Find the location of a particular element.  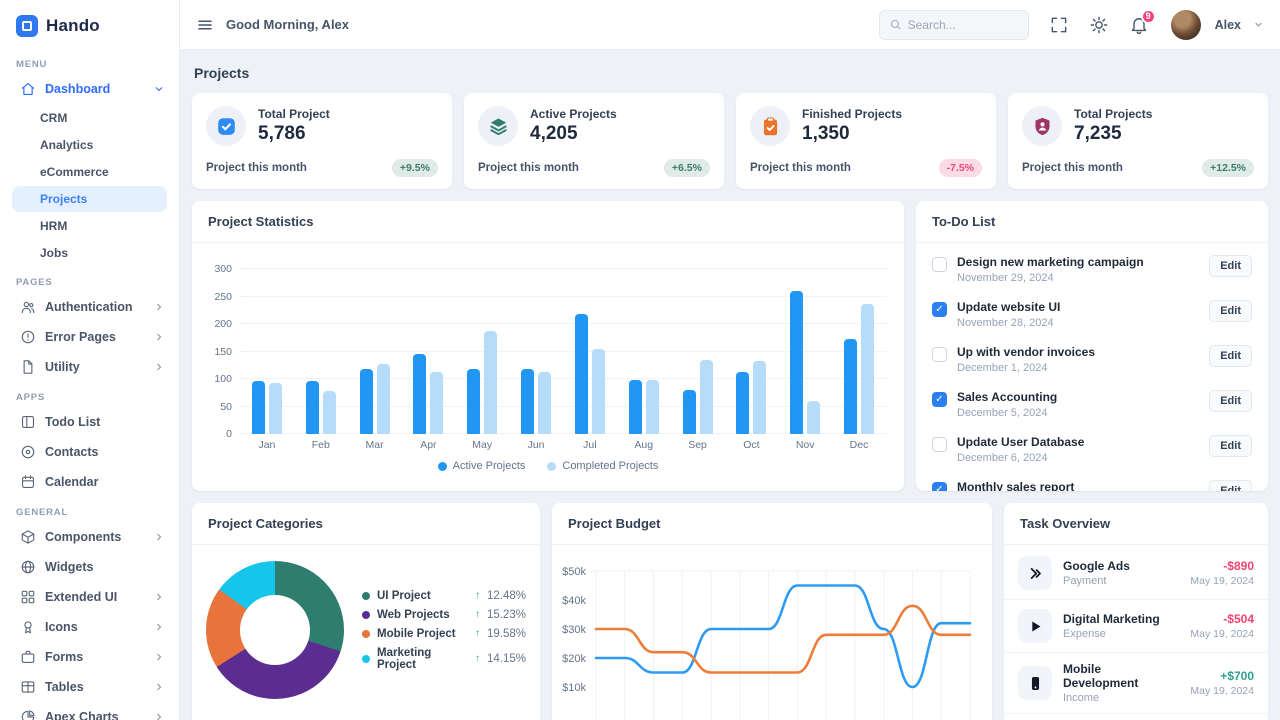

stat-value: 5,786 is located at coordinates (282, 133).